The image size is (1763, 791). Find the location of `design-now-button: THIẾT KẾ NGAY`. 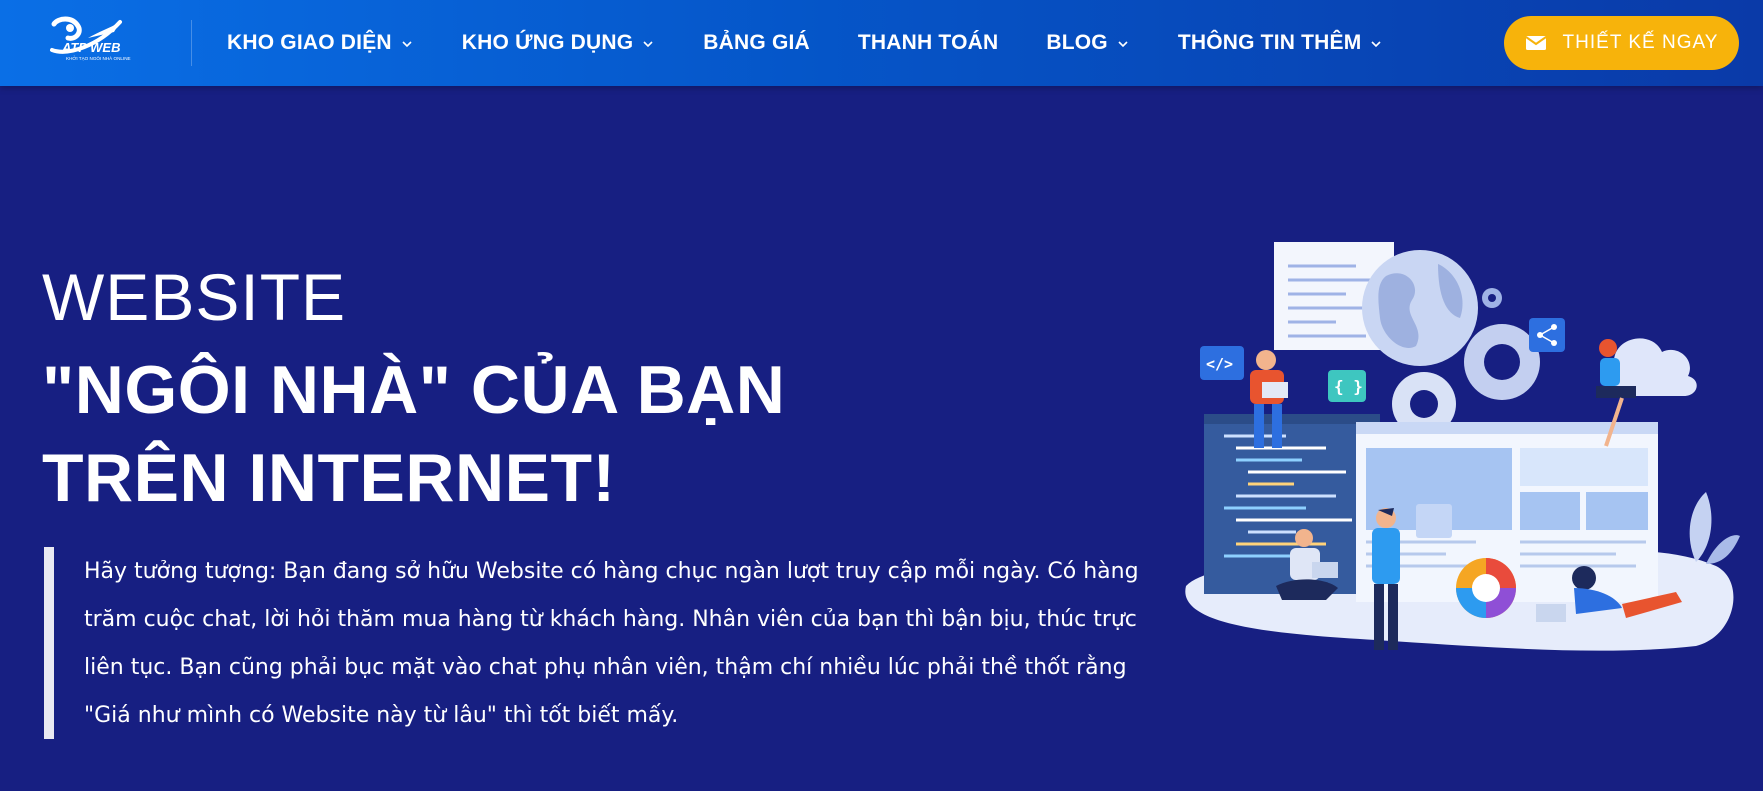

design-now-button: THIẾT KẾ NGAY is located at coordinates (1621, 43).